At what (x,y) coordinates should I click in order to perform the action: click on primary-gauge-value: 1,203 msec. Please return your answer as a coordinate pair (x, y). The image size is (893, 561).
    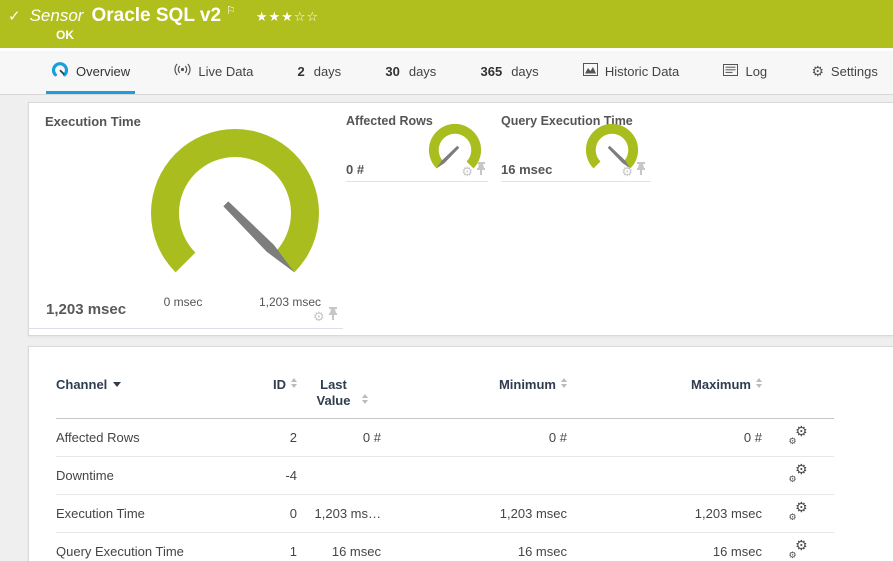
    Looking at the image, I should click on (86, 309).